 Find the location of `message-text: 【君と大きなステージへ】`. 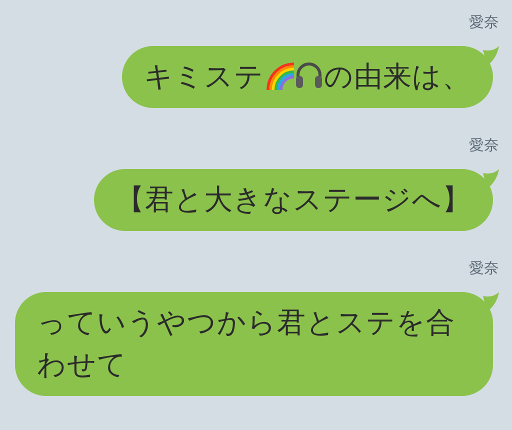

message-text: 【君と大きなステージへ】 is located at coordinates (293, 199).